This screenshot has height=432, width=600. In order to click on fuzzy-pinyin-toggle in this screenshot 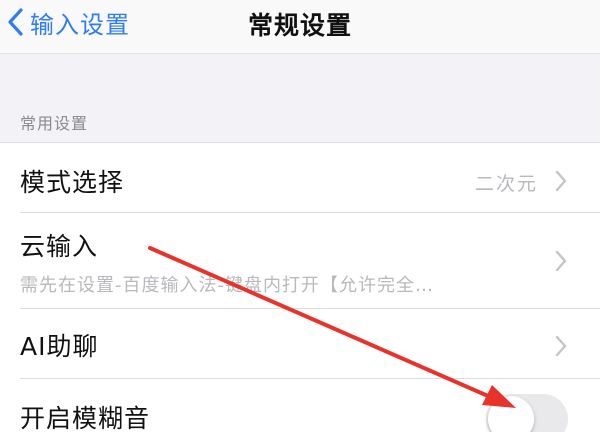, I will do `click(527, 413)`.